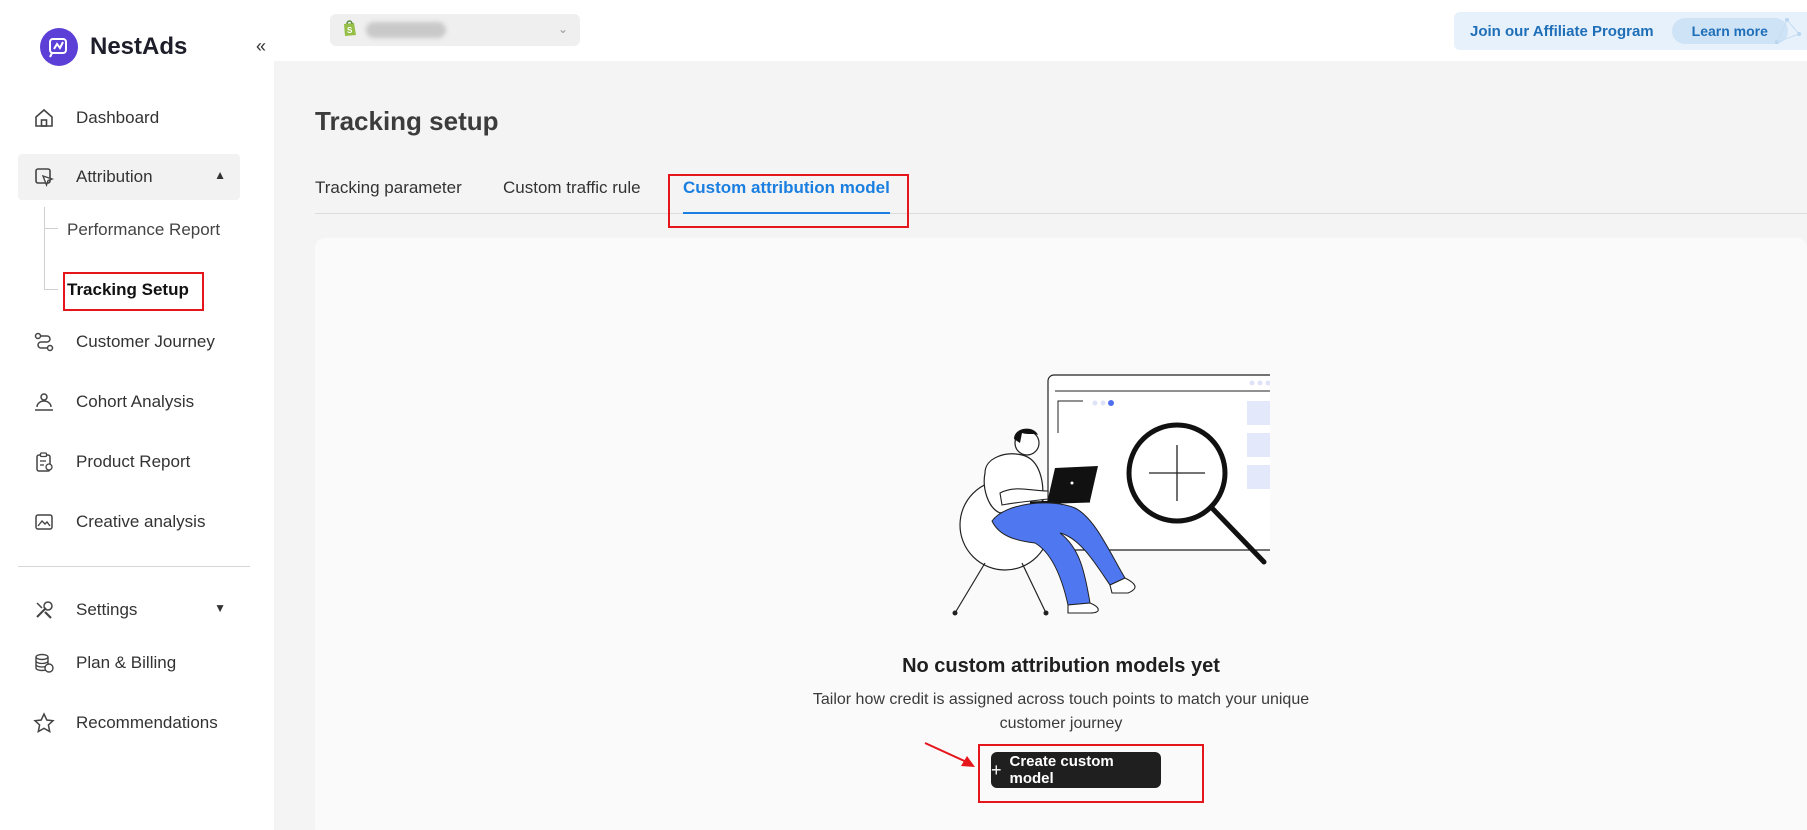 This screenshot has height=830, width=1807. Describe the element at coordinates (139, 46) in the screenshot. I see `brand-name: NestAds` at that location.